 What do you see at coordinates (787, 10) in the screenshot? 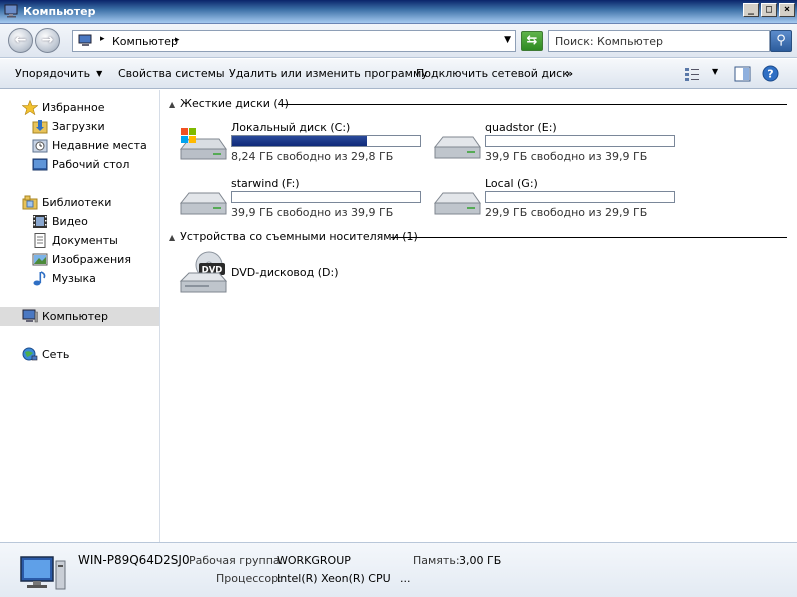
I see `close-button: ×` at bounding box center [787, 10].